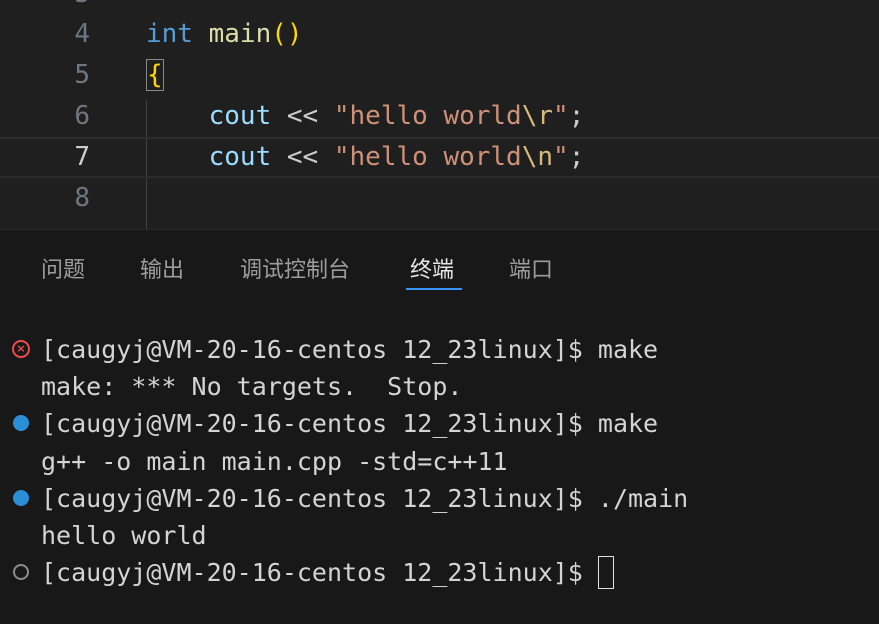 Image resolution: width=879 pixels, height=624 pixels. Describe the element at coordinates (537, 116) in the screenshot. I see `code-token: \r` at that location.